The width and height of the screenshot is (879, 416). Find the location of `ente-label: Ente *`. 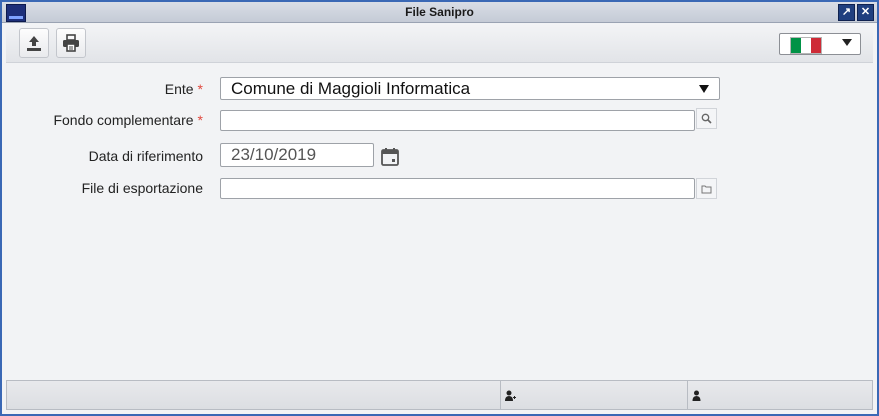

ente-label: Ente * is located at coordinates (184, 89).